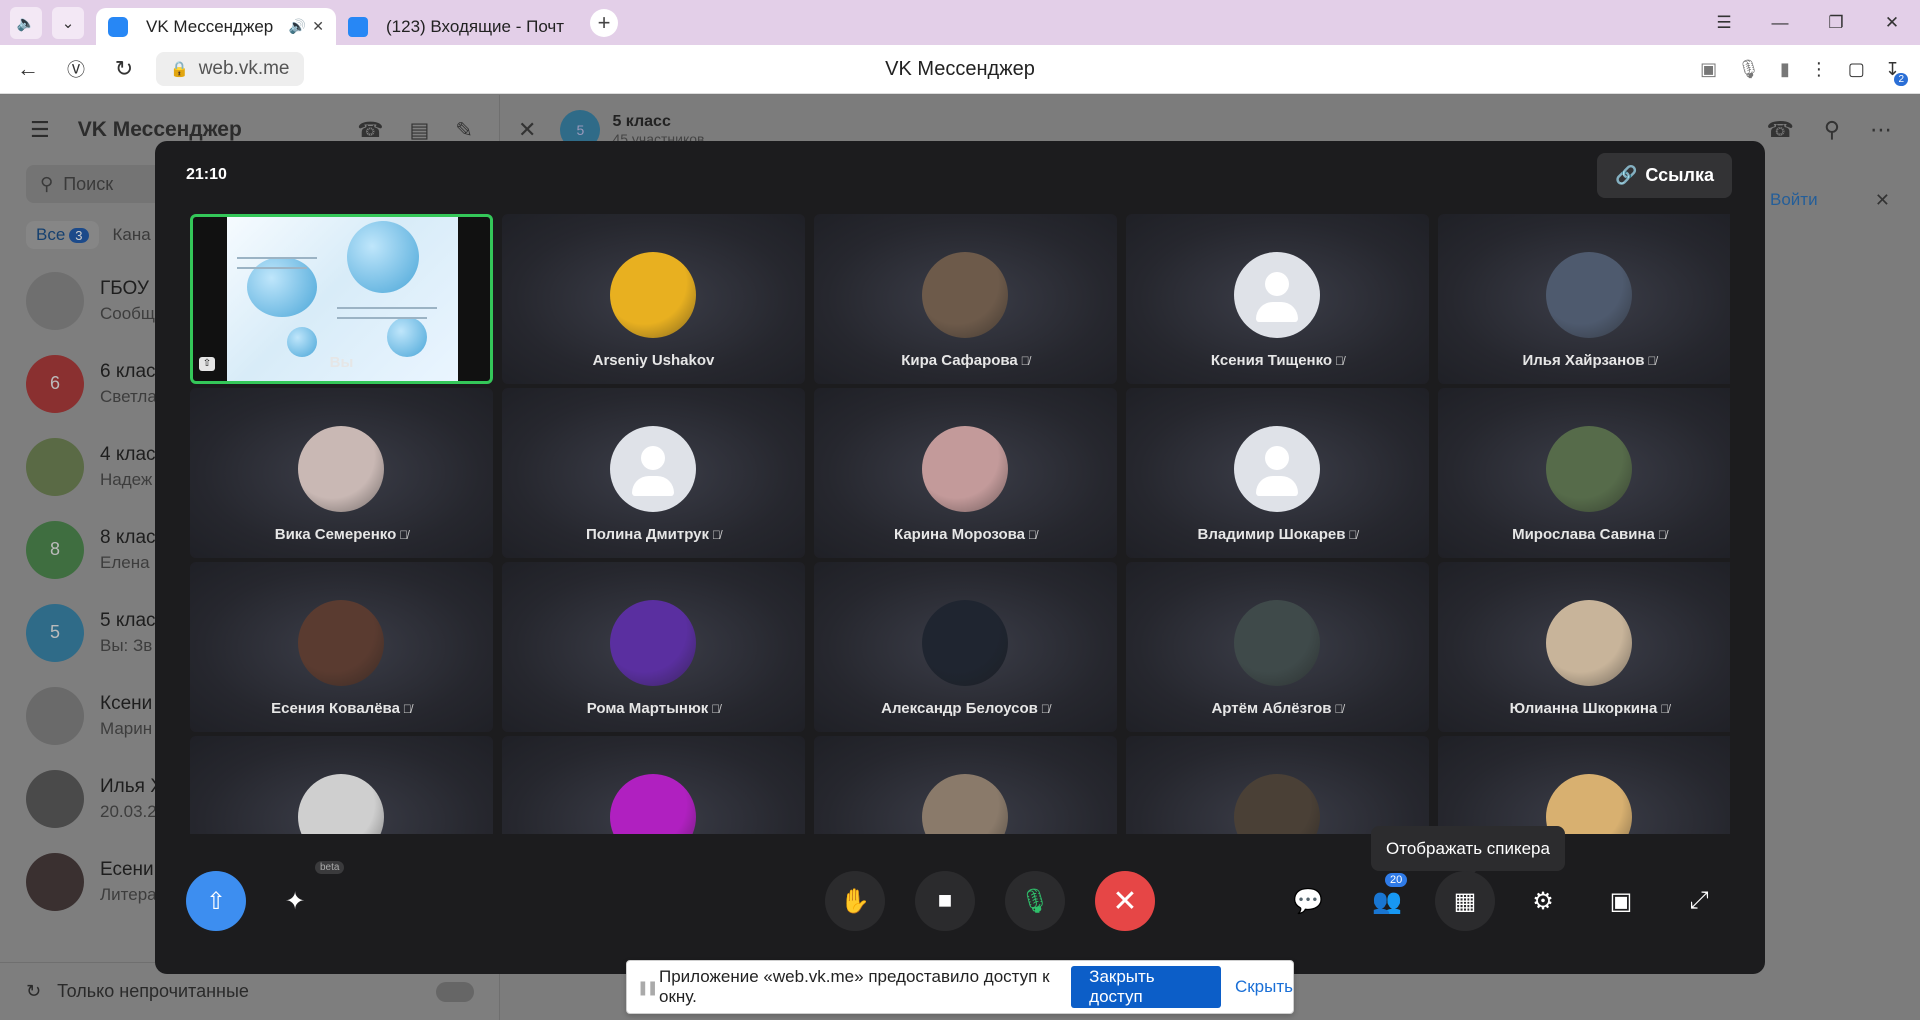  Describe the element at coordinates (527, 130) in the screenshot. I see `close-conversation-icon: ✕` at that location.